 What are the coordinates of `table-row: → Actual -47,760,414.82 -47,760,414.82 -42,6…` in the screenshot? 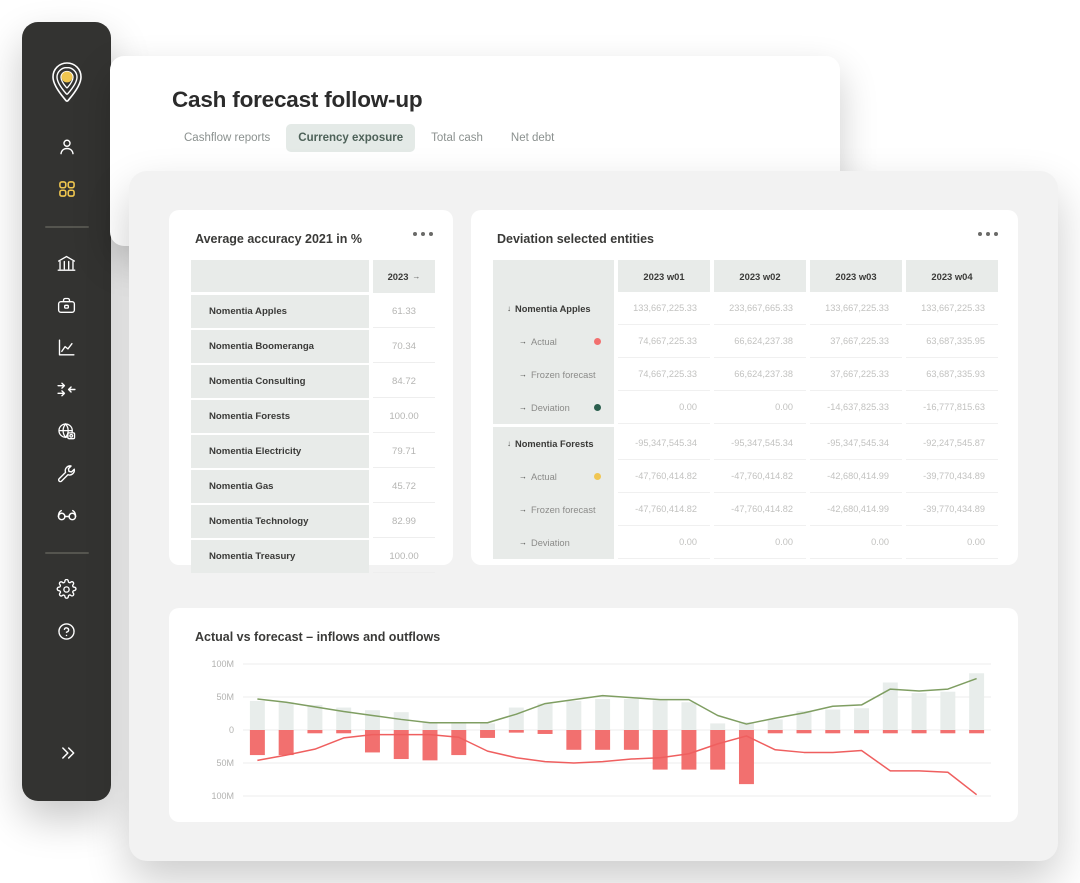 It's located at (745, 476).